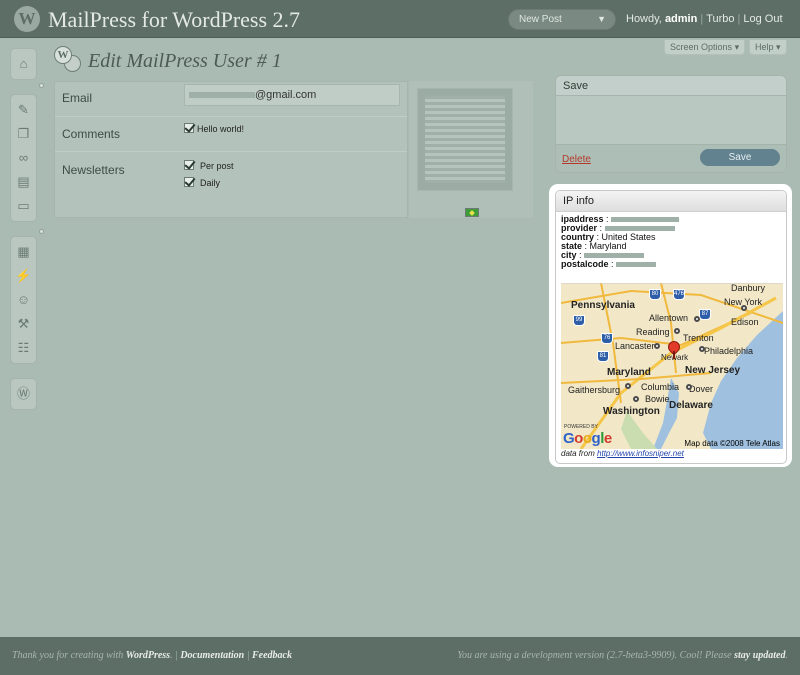 The image size is (800, 675). Describe the element at coordinates (292, 95) in the screenshot. I see `email-field: @gmail.com` at that location.